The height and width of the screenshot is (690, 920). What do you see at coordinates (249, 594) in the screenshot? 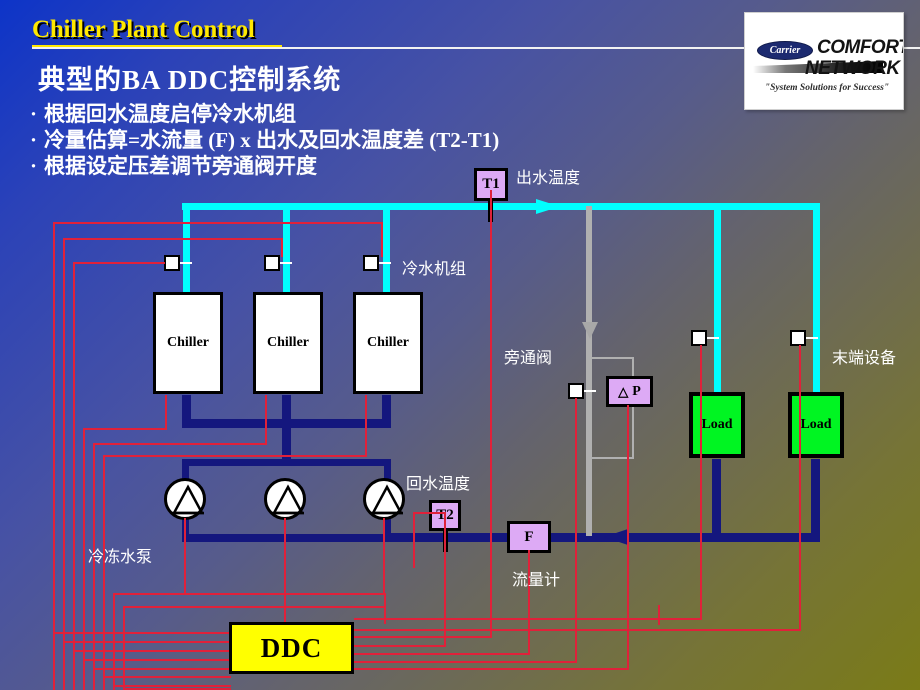
I see `wire-h-pump1` at bounding box center [249, 594].